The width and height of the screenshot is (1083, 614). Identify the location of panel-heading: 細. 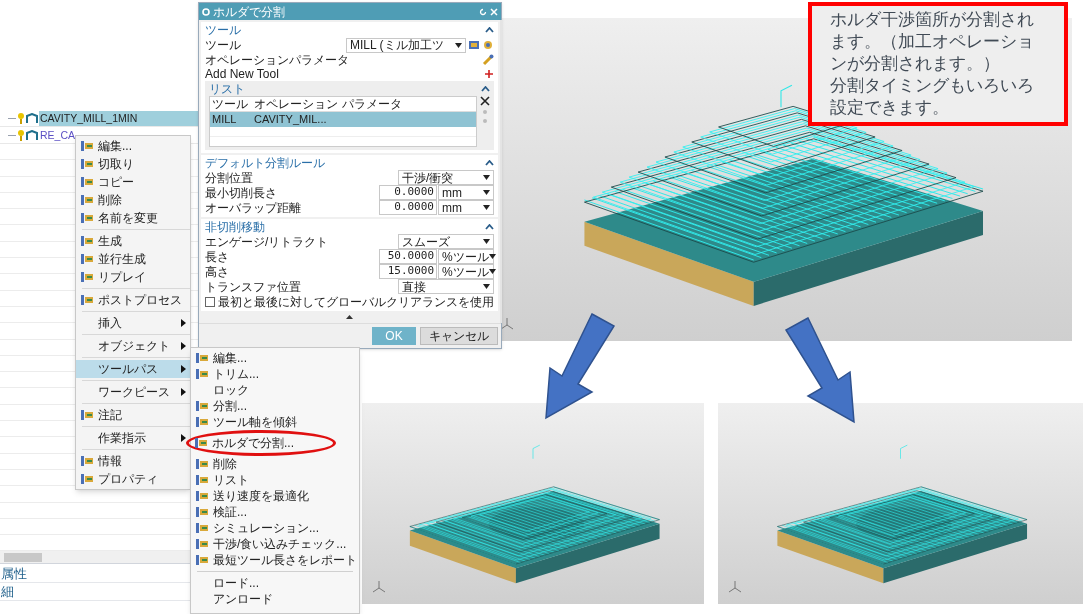
(7, 592).